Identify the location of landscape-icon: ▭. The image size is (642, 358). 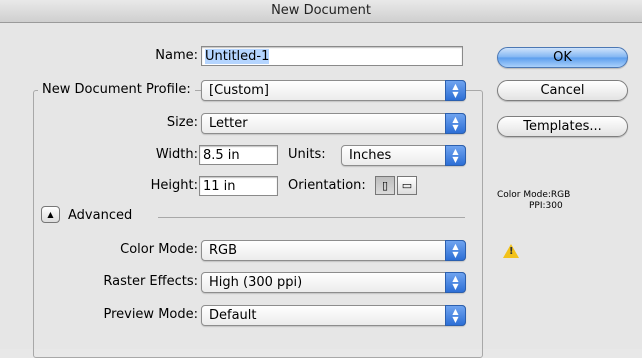
(407, 185).